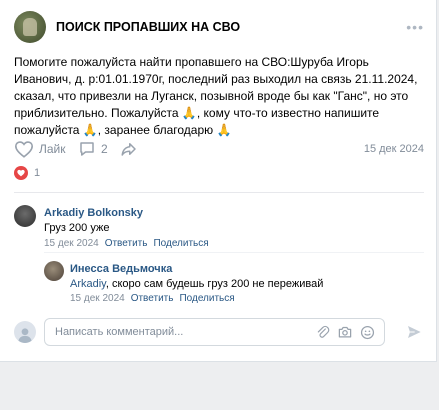 This screenshot has width=439, height=410. What do you see at coordinates (121, 269) in the screenshot?
I see `comment-author: Инесса Ведьмочка` at bounding box center [121, 269].